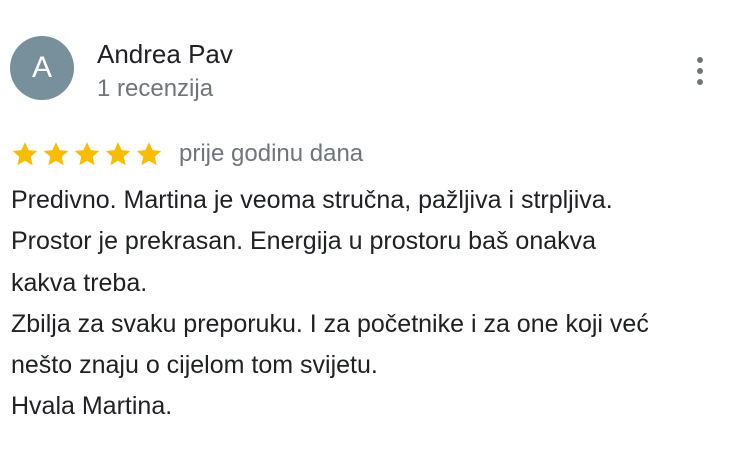  I want to click on review-date: prije godinu dana, so click(271, 153).